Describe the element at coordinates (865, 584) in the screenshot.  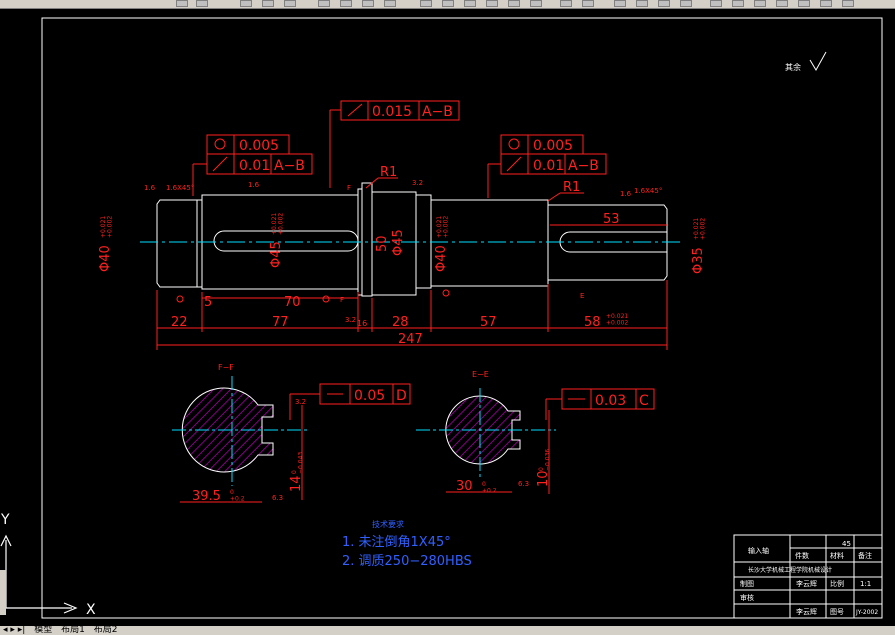
I see `svg-text: 1:1` at that location.